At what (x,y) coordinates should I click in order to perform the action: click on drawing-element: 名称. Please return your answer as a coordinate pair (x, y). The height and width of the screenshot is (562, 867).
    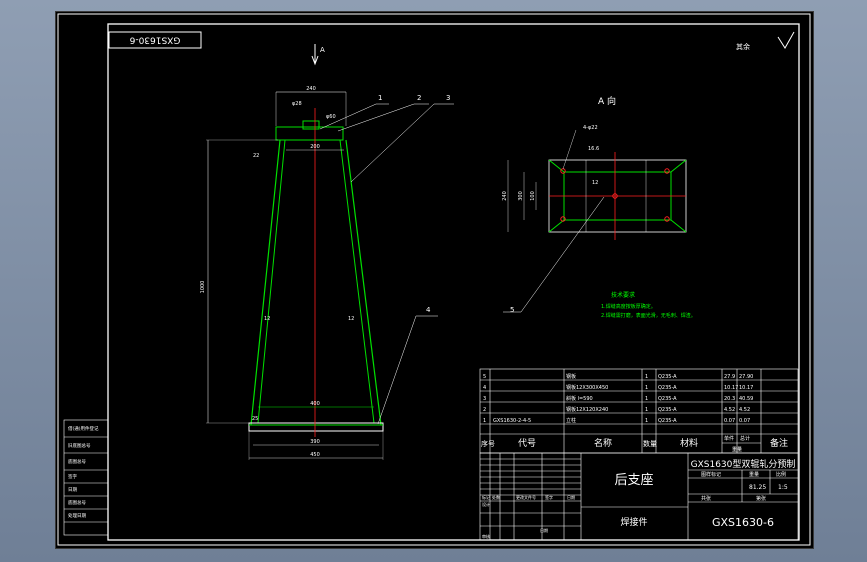
    Looking at the image, I should click on (603, 443).